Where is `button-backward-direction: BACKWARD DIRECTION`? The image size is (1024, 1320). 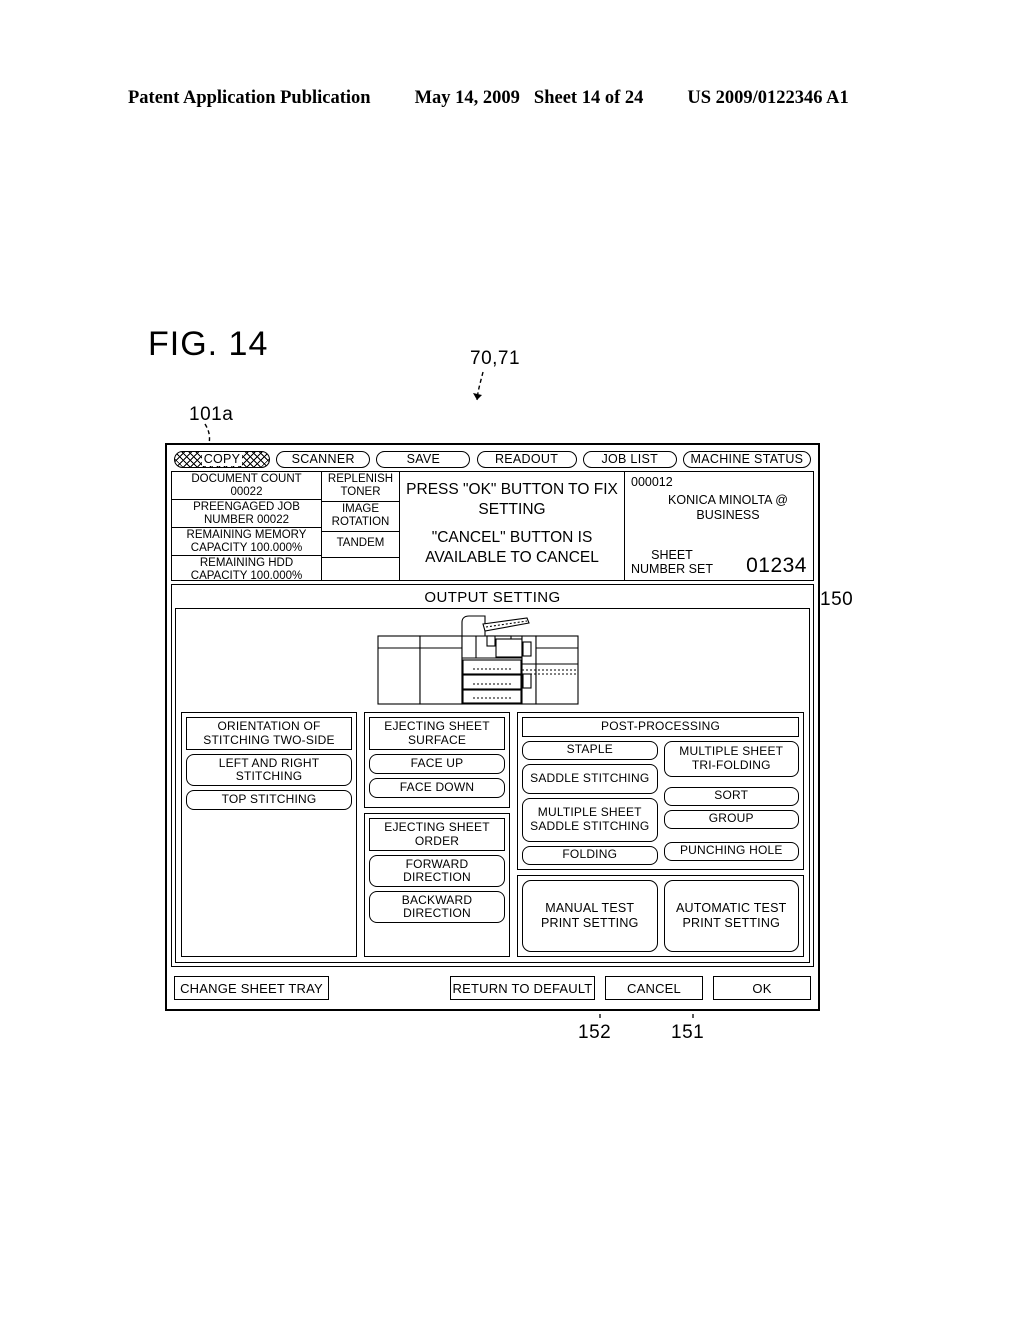
button-backward-direction: BACKWARD DIRECTION is located at coordinates (437, 907).